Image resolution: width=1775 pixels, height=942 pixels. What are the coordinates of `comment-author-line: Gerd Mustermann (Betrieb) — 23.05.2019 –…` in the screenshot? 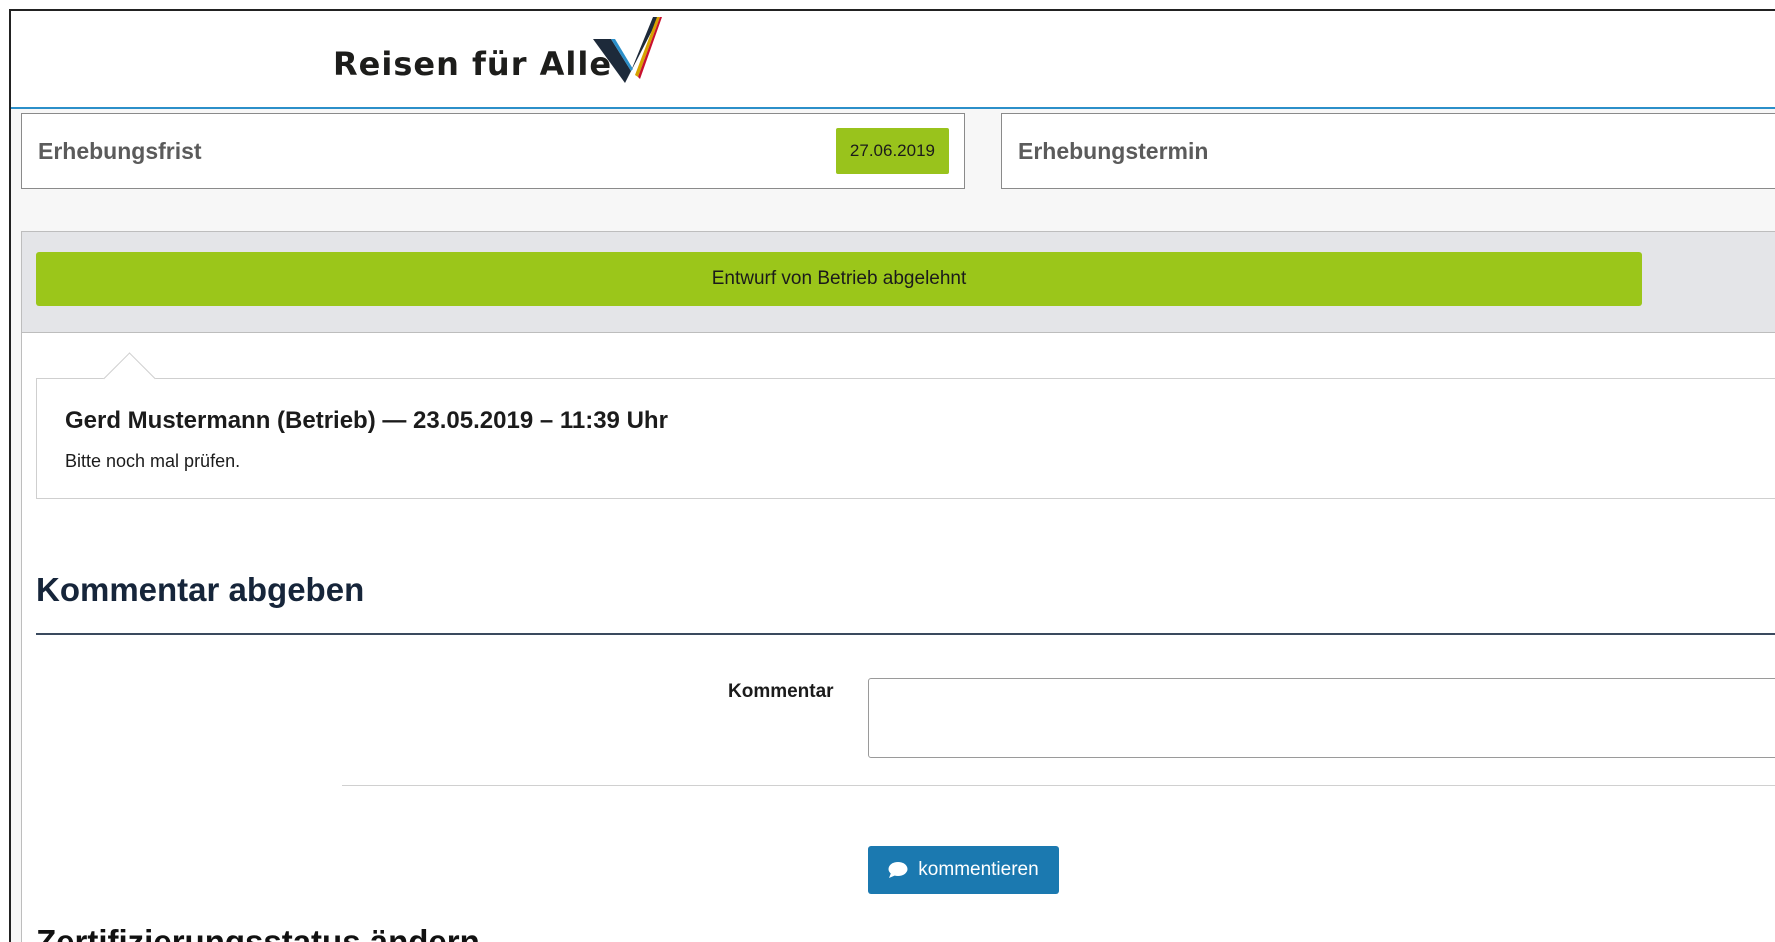 It's located at (366, 420).